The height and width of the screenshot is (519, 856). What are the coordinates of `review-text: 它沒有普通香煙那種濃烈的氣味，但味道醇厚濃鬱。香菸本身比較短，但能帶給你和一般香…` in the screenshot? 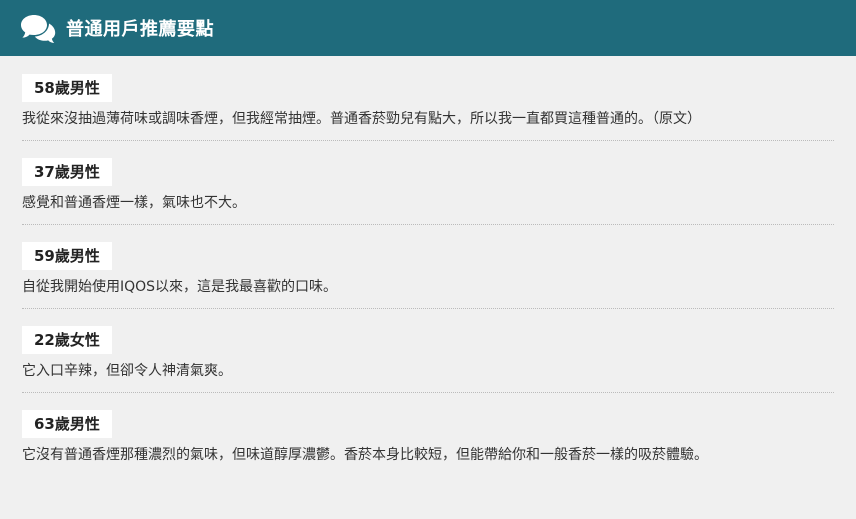 It's located at (365, 455).